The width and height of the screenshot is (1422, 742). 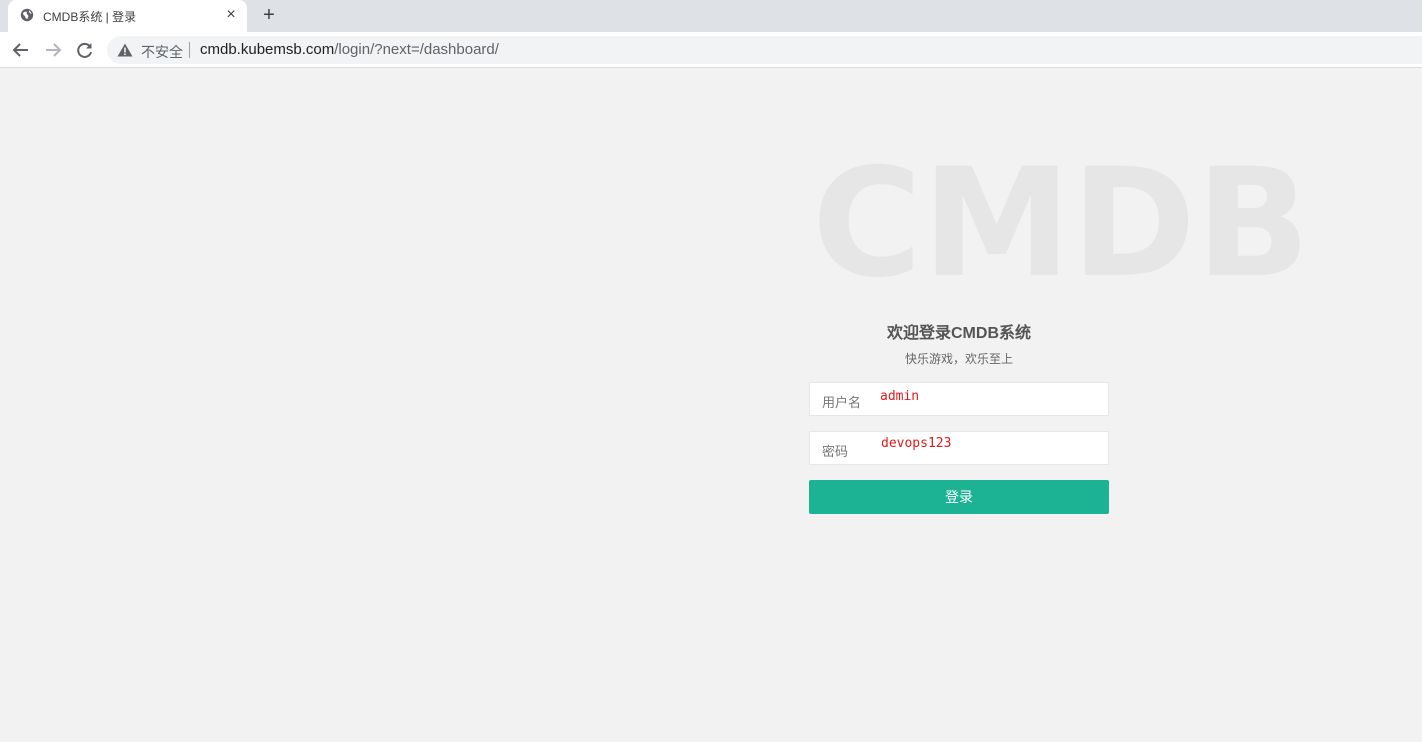 I want to click on password-value: devops123, so click(x=916, y=443).